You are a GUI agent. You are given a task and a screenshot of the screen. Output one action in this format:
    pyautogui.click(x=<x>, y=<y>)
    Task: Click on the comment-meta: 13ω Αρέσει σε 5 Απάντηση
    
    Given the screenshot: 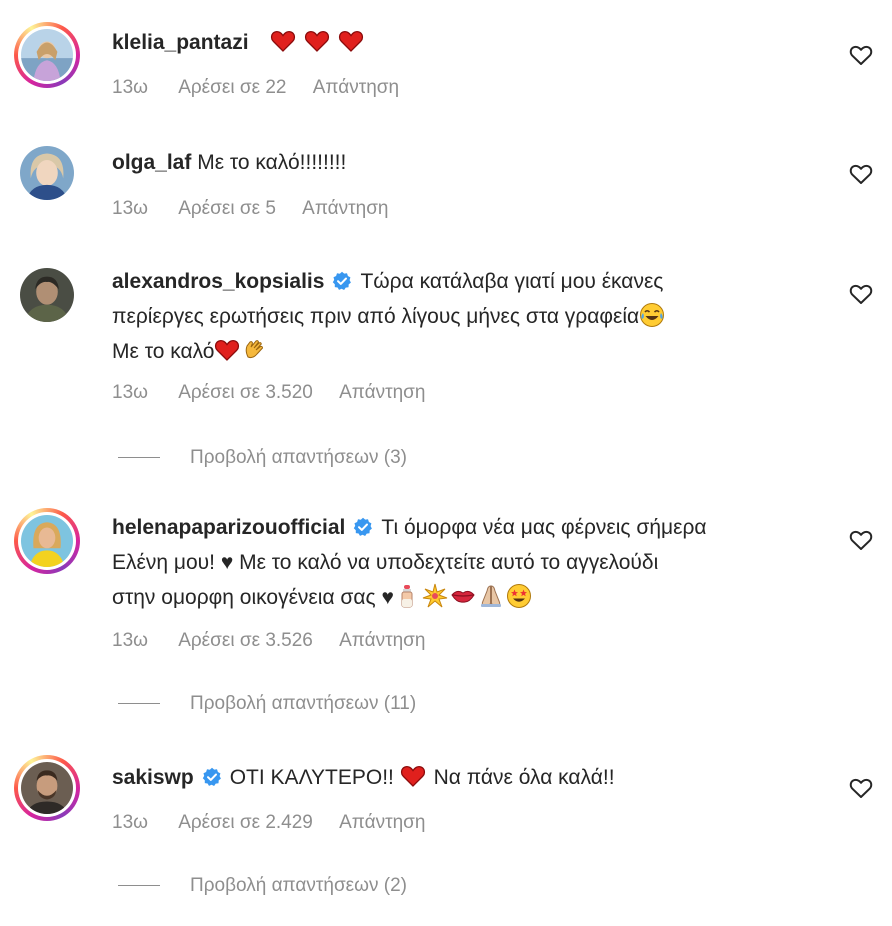 What is the action you would take?
    pyautogui.click(x=261, y=209)
    